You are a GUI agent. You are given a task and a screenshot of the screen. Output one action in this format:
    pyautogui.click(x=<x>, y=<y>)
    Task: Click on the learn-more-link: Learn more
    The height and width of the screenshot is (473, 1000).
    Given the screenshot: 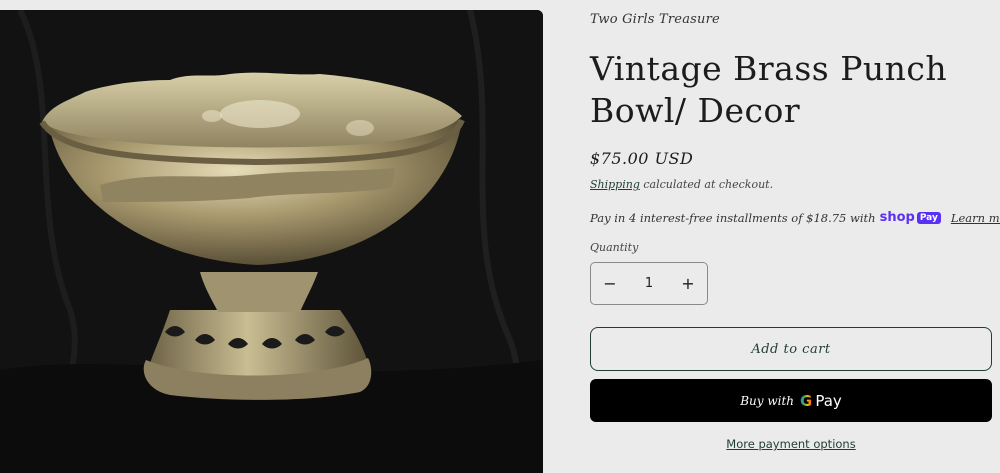 What is the action you would take?
    pyautogui.click(x=975, y=218)
    